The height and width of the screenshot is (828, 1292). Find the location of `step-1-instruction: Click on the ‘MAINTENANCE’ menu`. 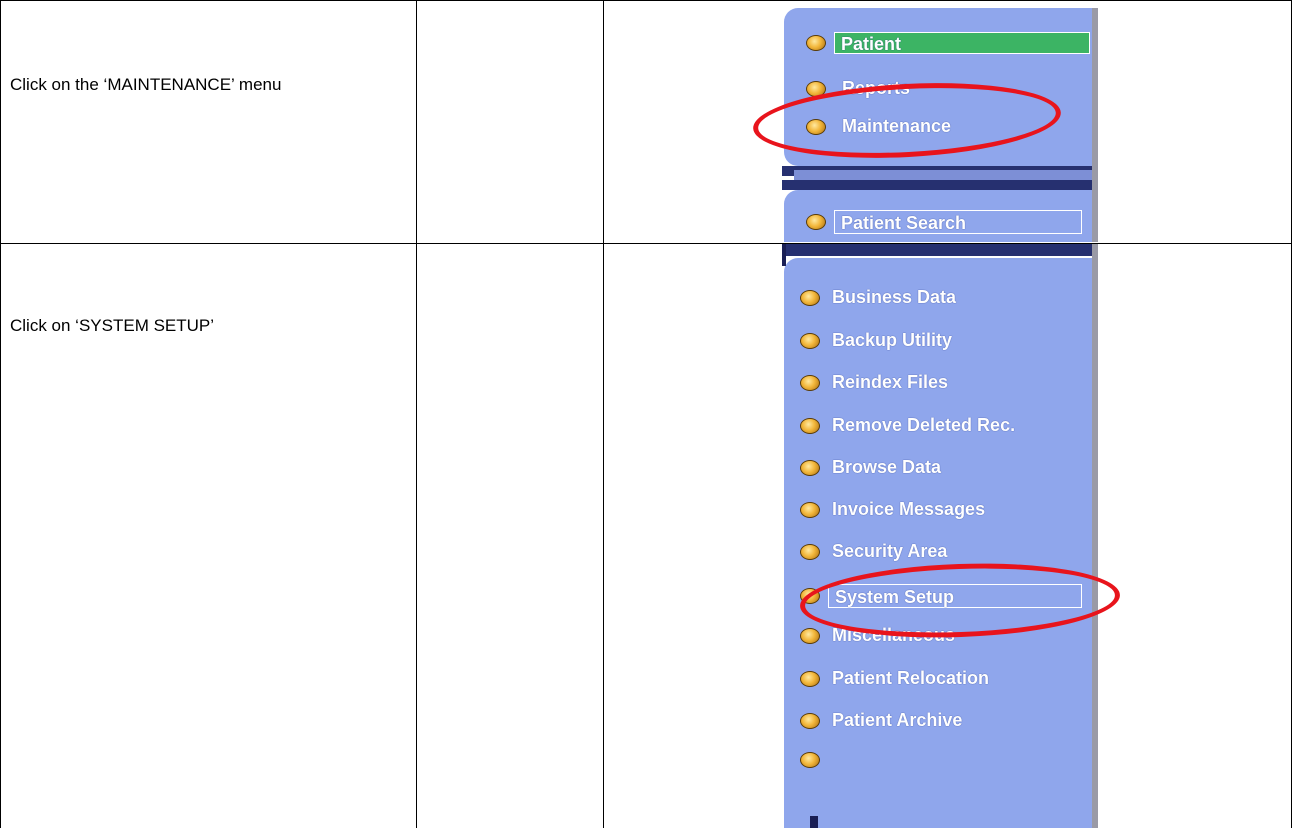

step-1-instruction: Click on the ‘MAINTENANCE’ menu is located at coordinates (146, 84).